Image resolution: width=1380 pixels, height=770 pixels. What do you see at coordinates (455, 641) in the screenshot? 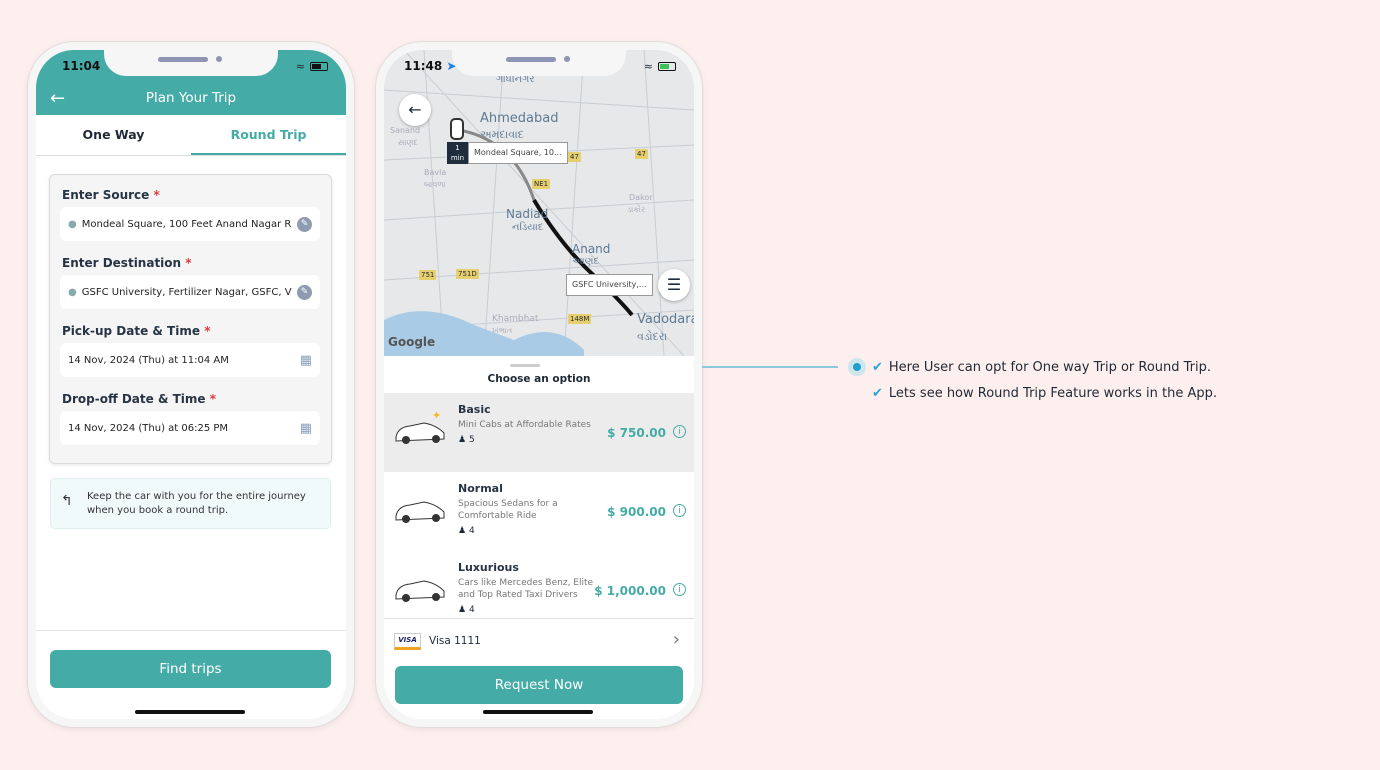
I see `payment-label: Visa 1111` at bounding box center [455, 641].